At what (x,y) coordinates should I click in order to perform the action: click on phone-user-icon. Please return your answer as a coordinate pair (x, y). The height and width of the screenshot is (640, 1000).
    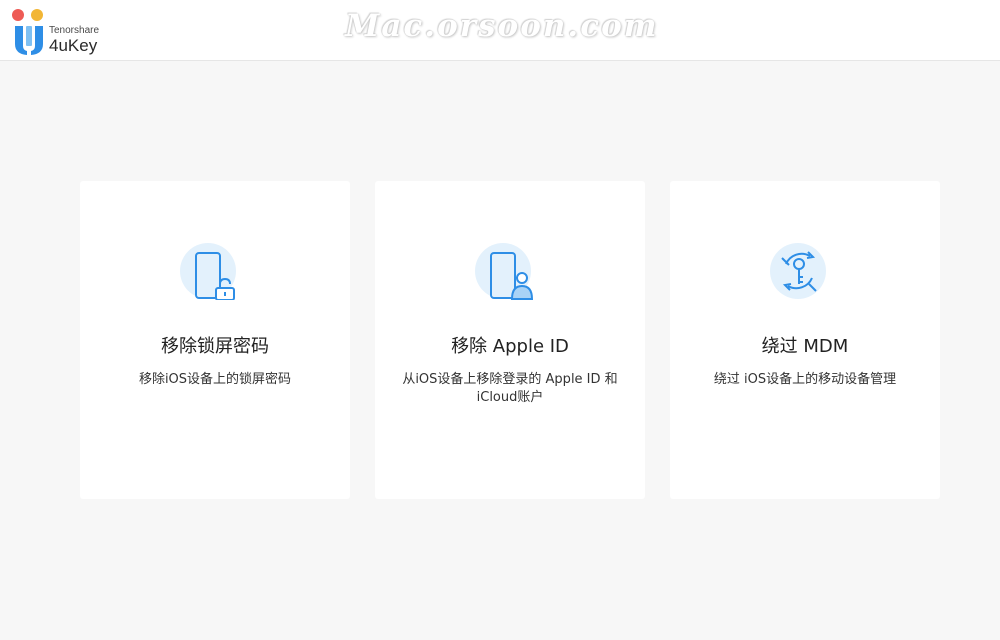
    Looking at the image, I should click on (504, 271).